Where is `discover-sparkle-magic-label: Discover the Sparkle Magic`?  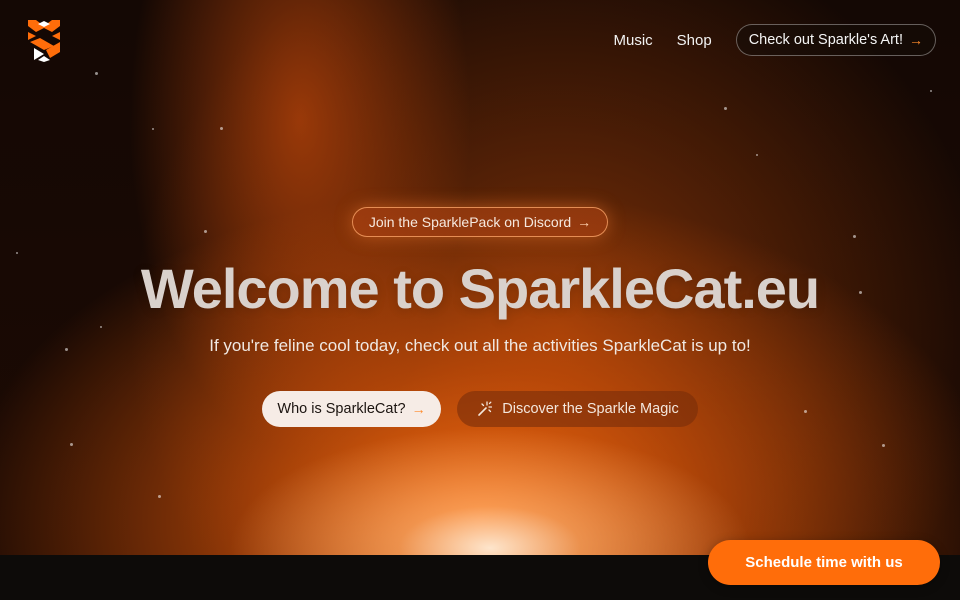
discover-sparkle-magic-label: Discover the Sparkle Magic is located at coordinates (590, 409).